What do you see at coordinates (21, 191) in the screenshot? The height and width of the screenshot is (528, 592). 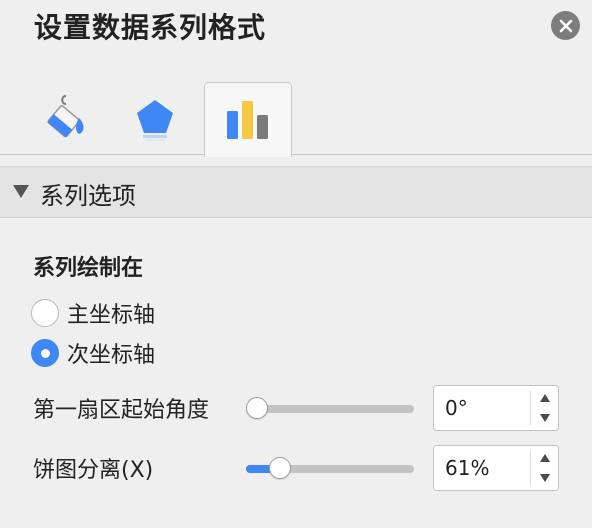 I see `disclosure-triangle-icon` at bounding box center [21, 191].